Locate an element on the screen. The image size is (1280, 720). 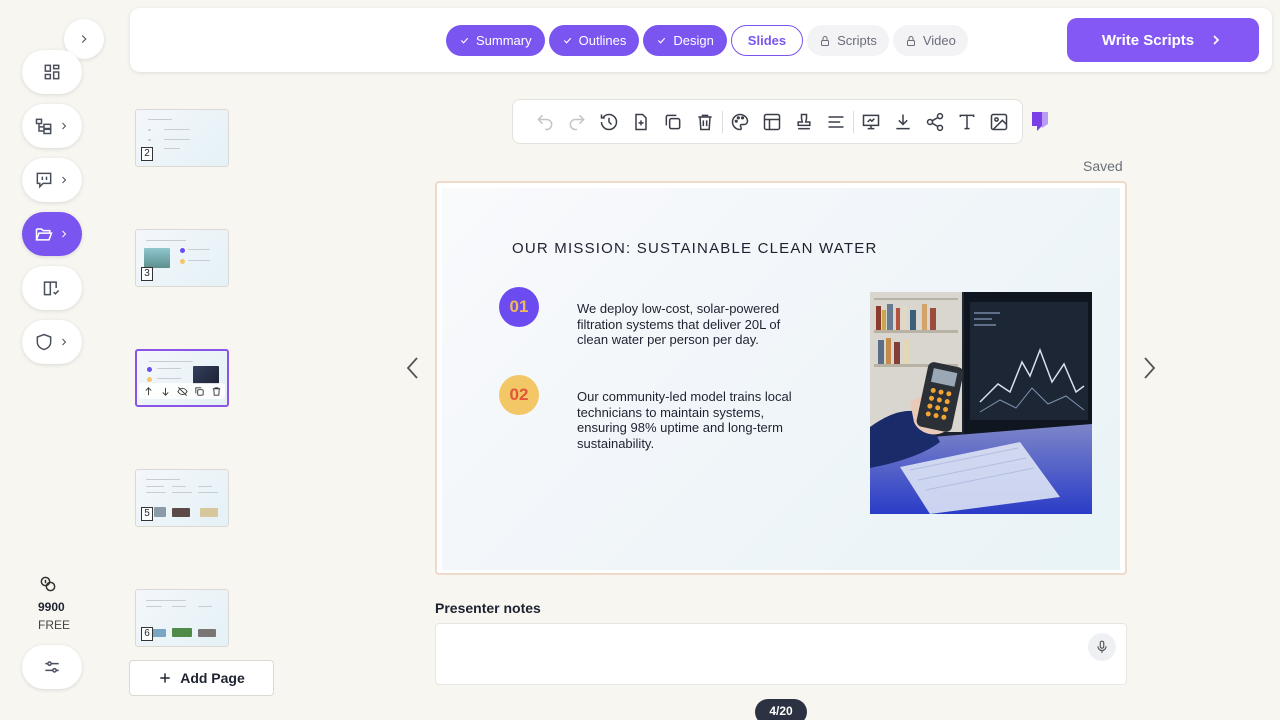
hierarchy-tree-icon is located at coordinates (44, 126).